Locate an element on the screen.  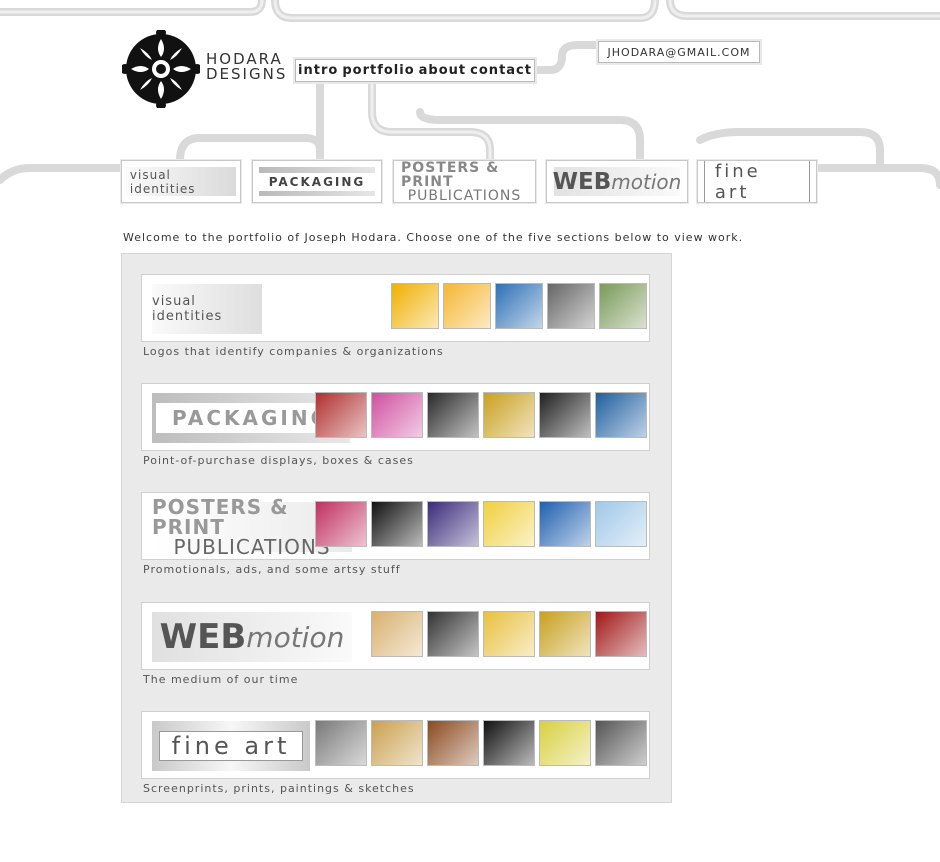
tab-packaging: PACKAGING is located at coordinates (317, 181).